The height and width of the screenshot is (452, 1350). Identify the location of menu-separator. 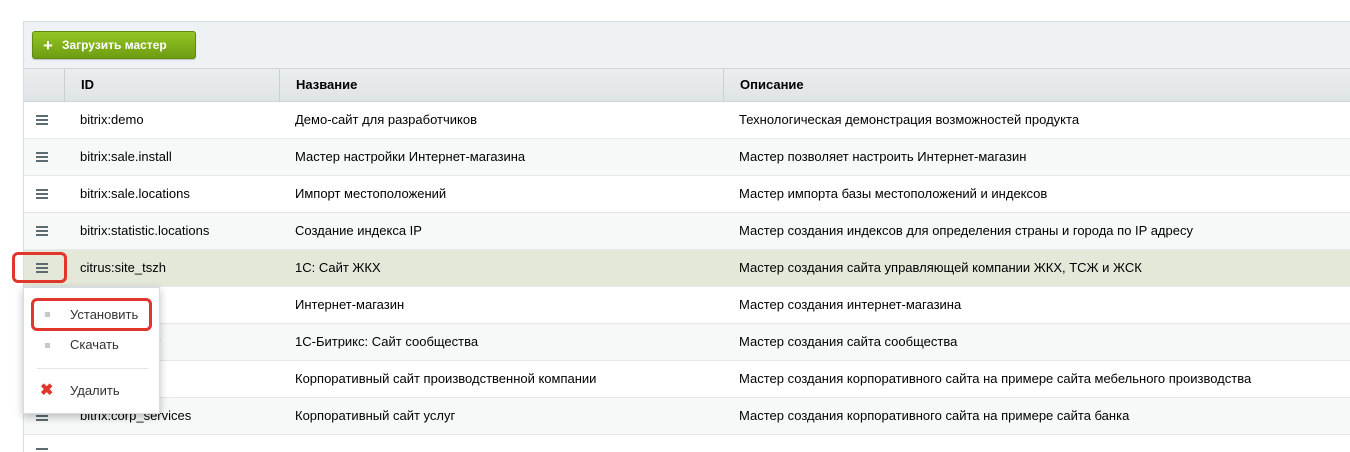
(93, 368).